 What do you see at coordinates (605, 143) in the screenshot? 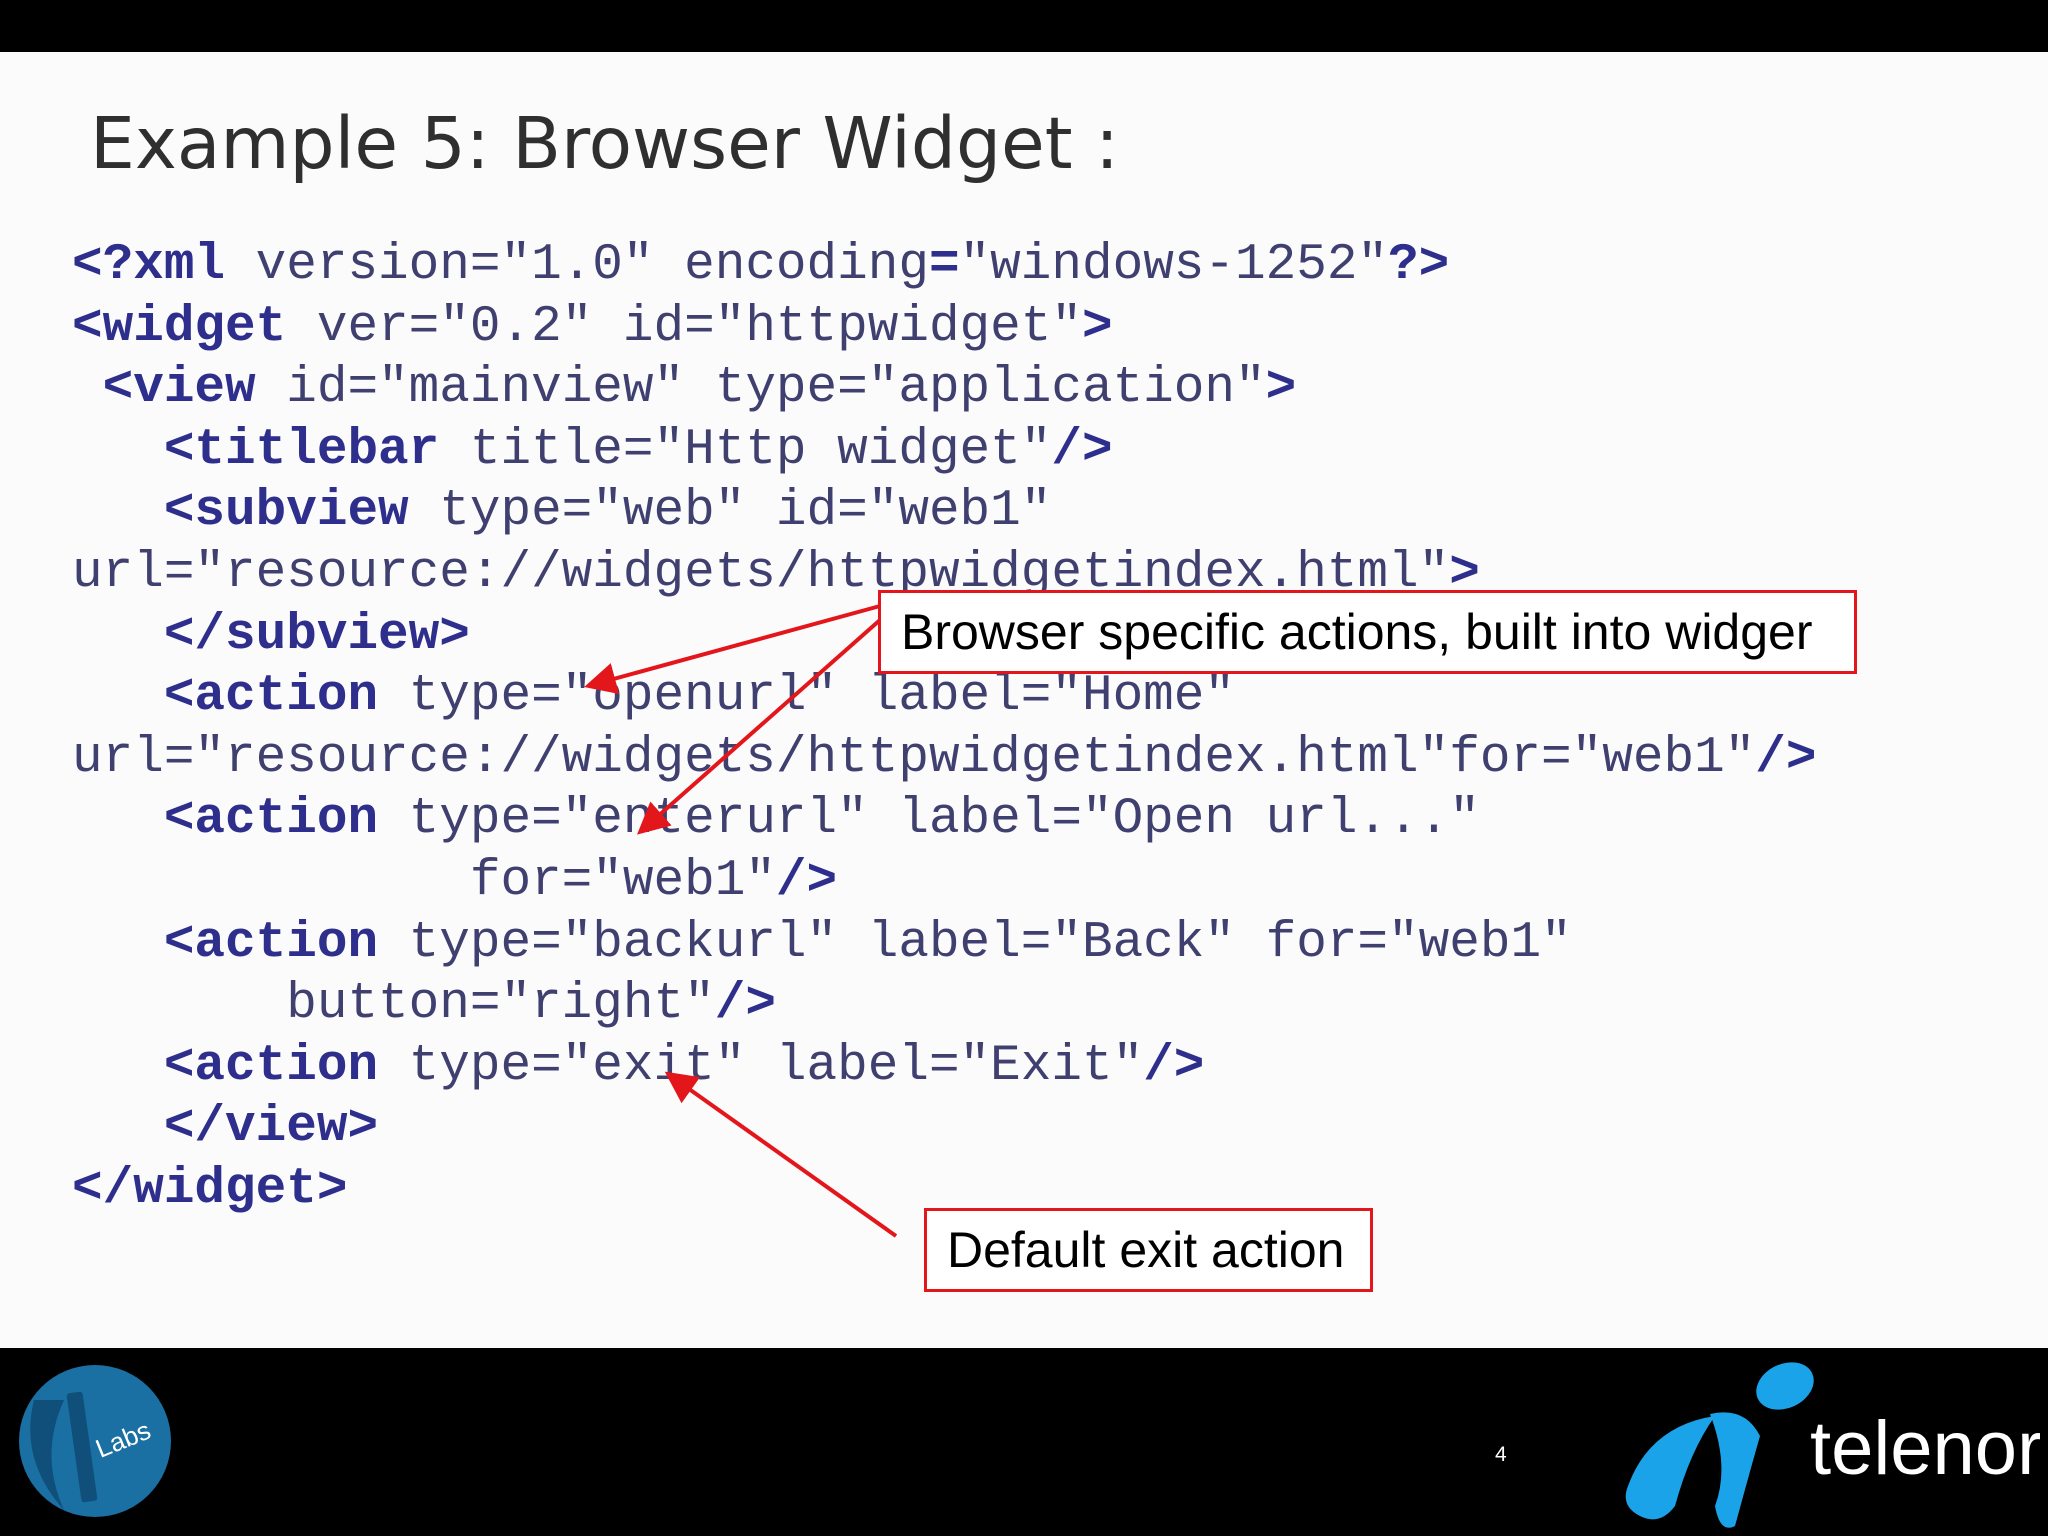
I see `slide-title: Example 5: Browser Widget :` at bounding box center [605, 143].